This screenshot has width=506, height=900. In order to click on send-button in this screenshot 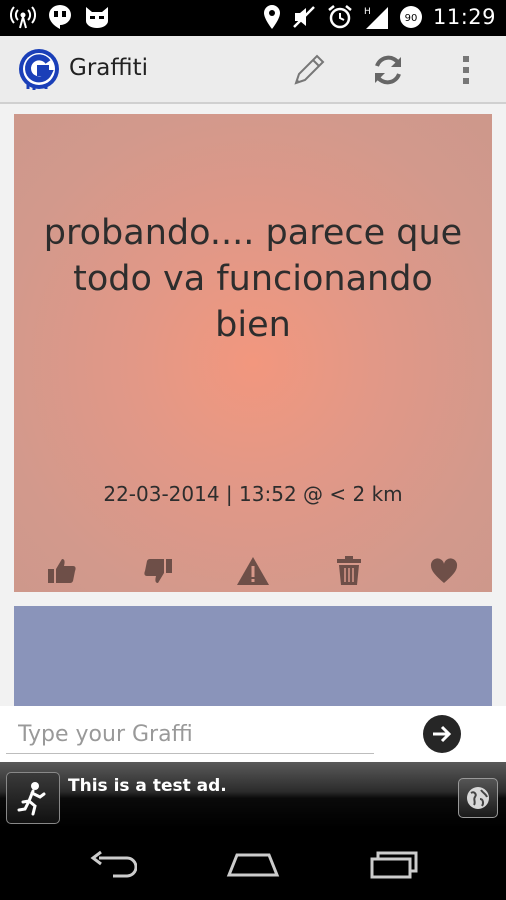, I will do `click(442, 734)`.